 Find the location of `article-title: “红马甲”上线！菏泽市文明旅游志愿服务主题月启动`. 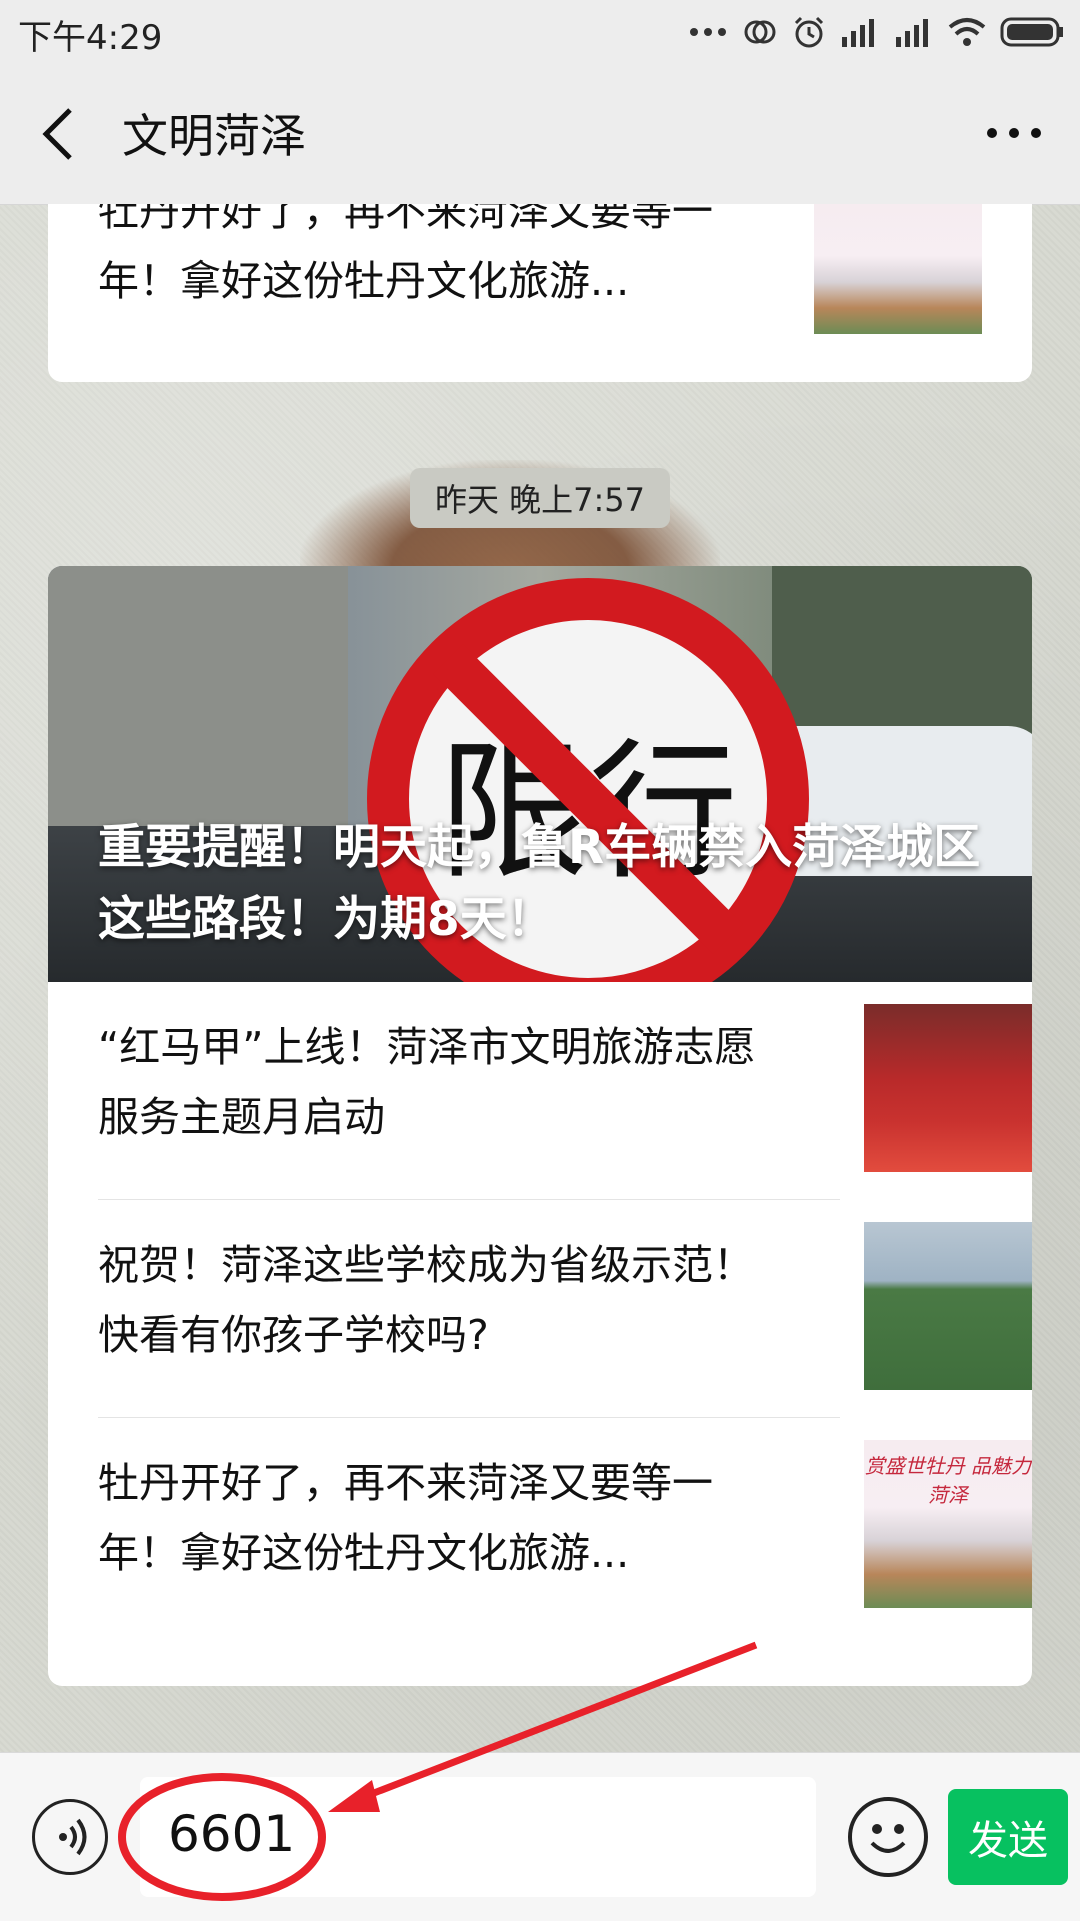

article-title: “红马甲”上线！菏泽市文明旅游志愿服务主题月启动 is located at coordinates (438, 1082).